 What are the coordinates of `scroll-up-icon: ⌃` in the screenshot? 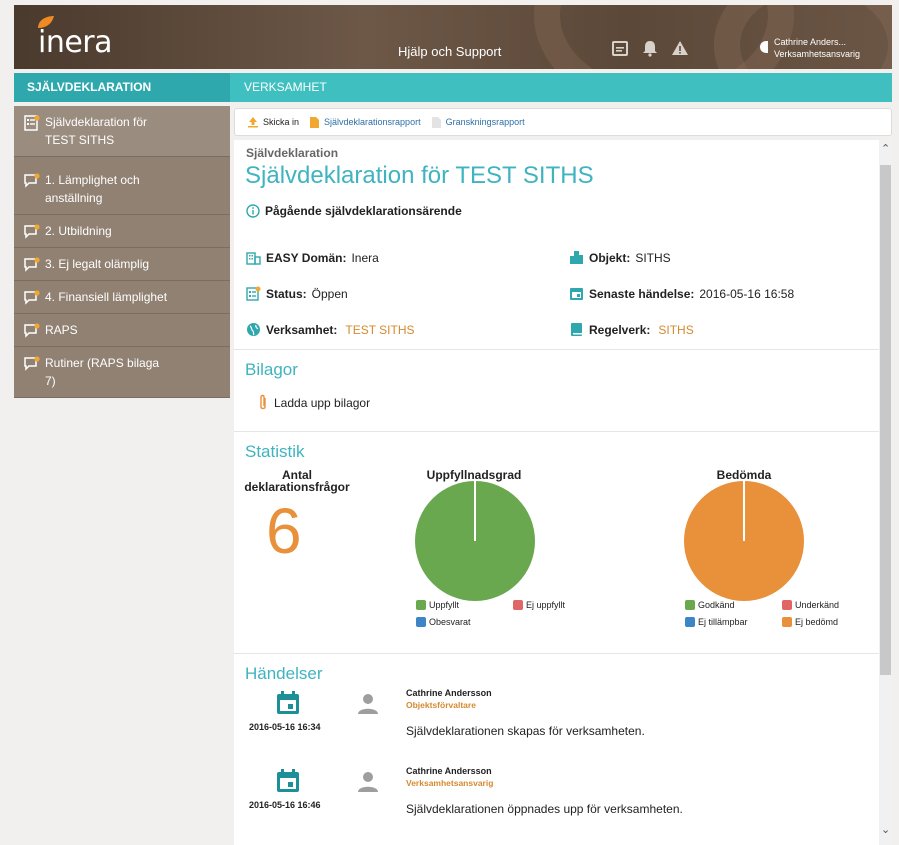 It's located at (885, 148).